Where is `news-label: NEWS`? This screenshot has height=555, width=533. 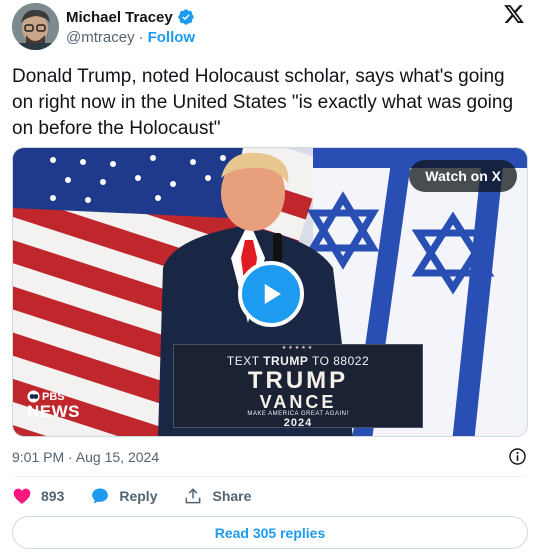
news-label: NEWS is located at coordinates (53, 411).